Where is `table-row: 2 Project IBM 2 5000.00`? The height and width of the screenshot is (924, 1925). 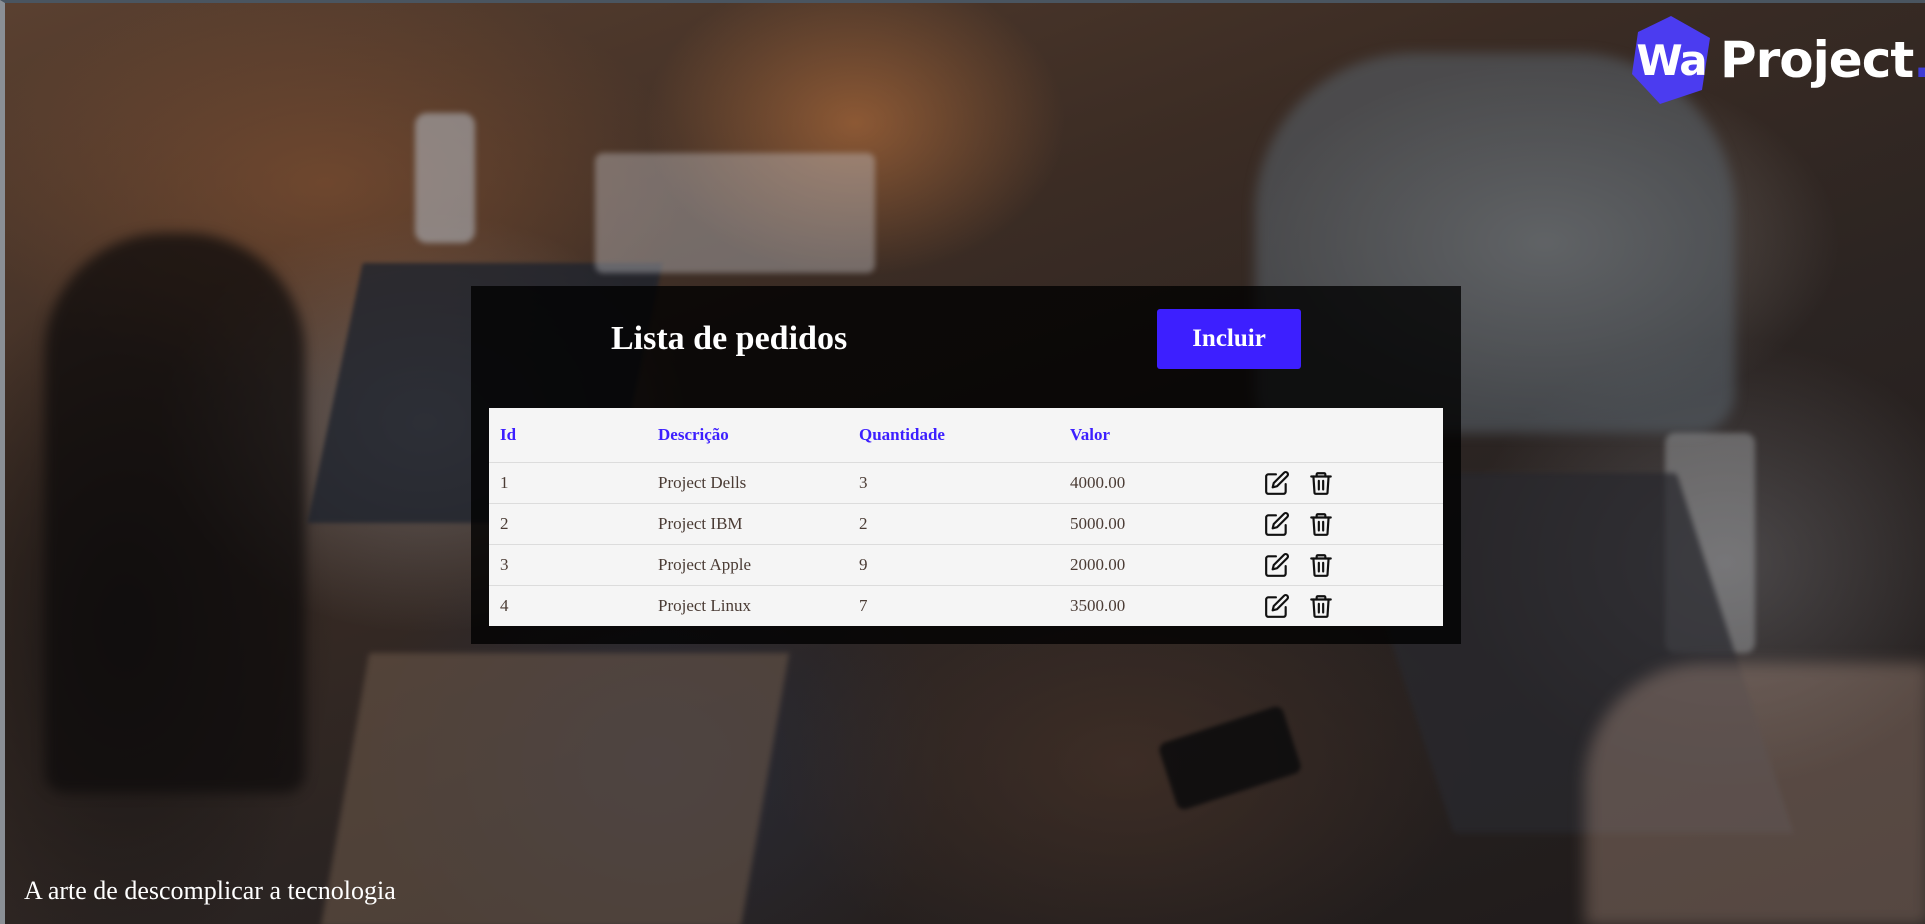 table-row: 2 Project IBM 2 5000.00 is located at coordinates (966, 524).